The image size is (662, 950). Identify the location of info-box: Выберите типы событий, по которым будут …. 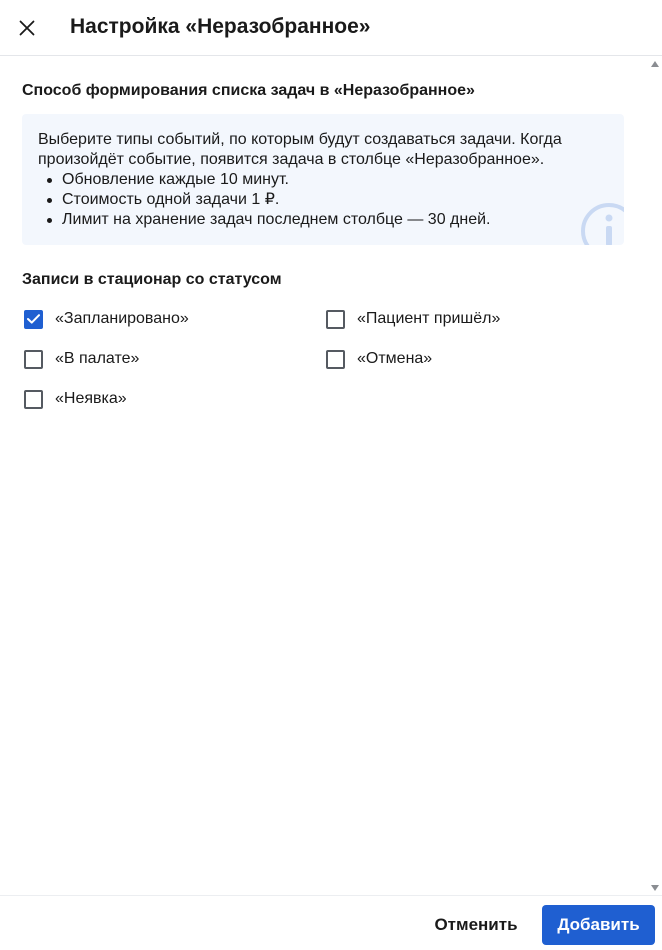
(323, 179).